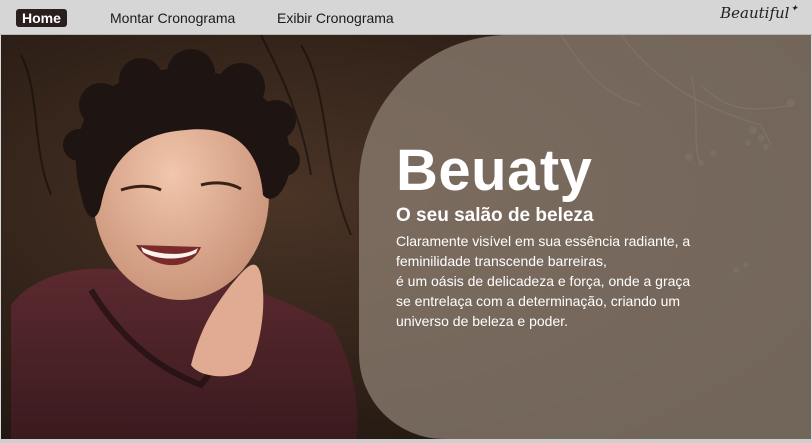 Image resolution: width=812 pixels, height=443 pixels. I want to click on nav-home-link: Home, so click(41, 18).